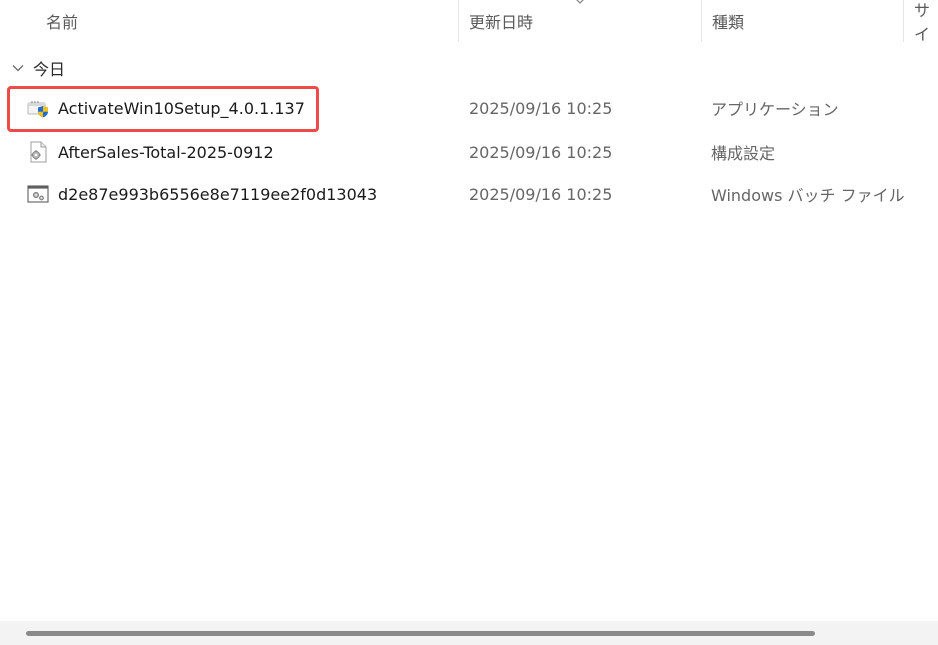  What do you see at coordinates (775, 109) in the screenshot?
I see `file-type-text: アプリケーション` at bounding box center [775, 109].